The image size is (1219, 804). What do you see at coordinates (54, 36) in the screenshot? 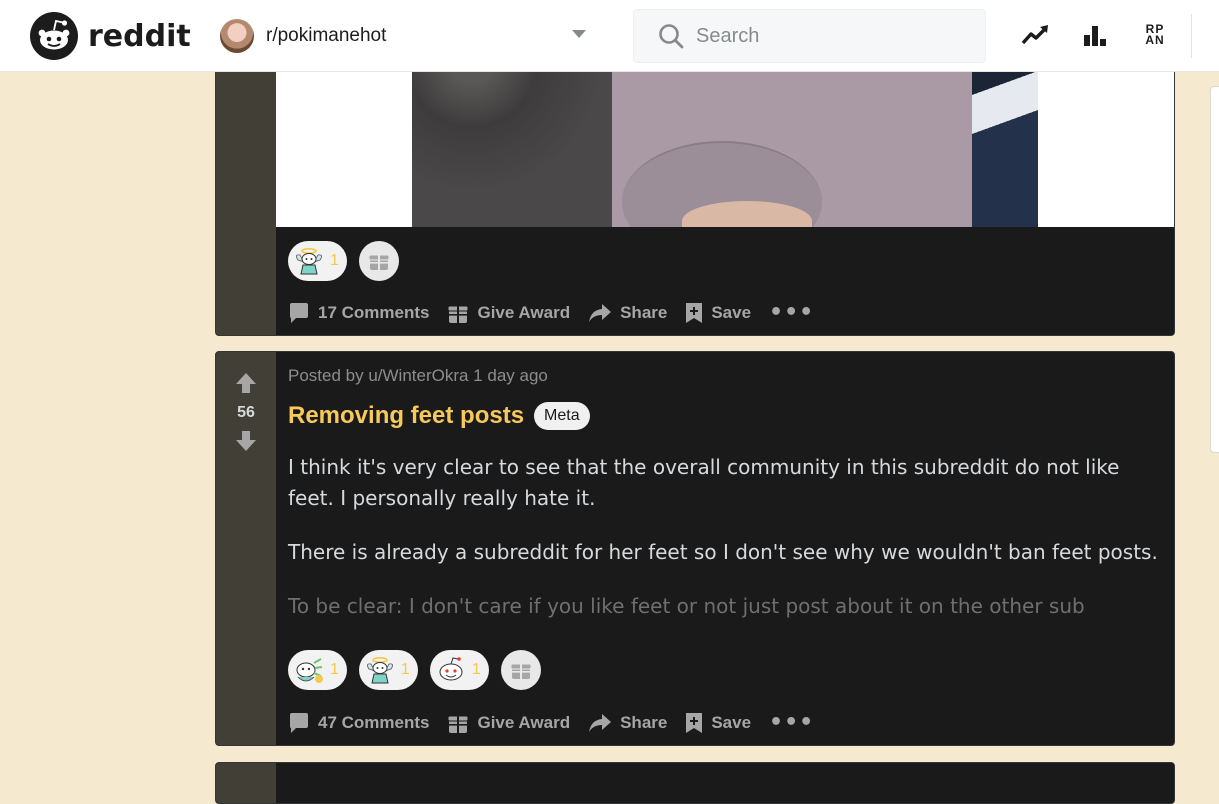
I see `snoo-logo-icon` at bounding box center [54, 36].